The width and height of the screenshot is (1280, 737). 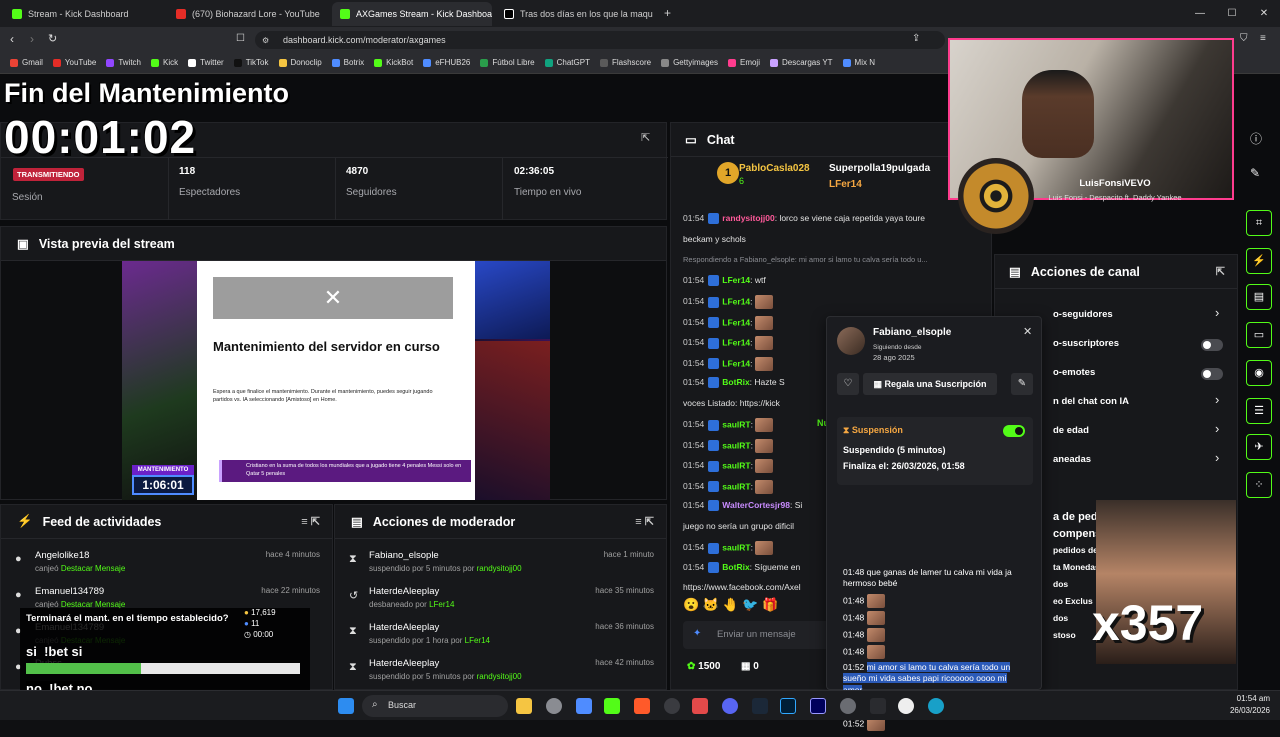 I want to click on channel-action-partial: compens, so click(x=1077, y=534).